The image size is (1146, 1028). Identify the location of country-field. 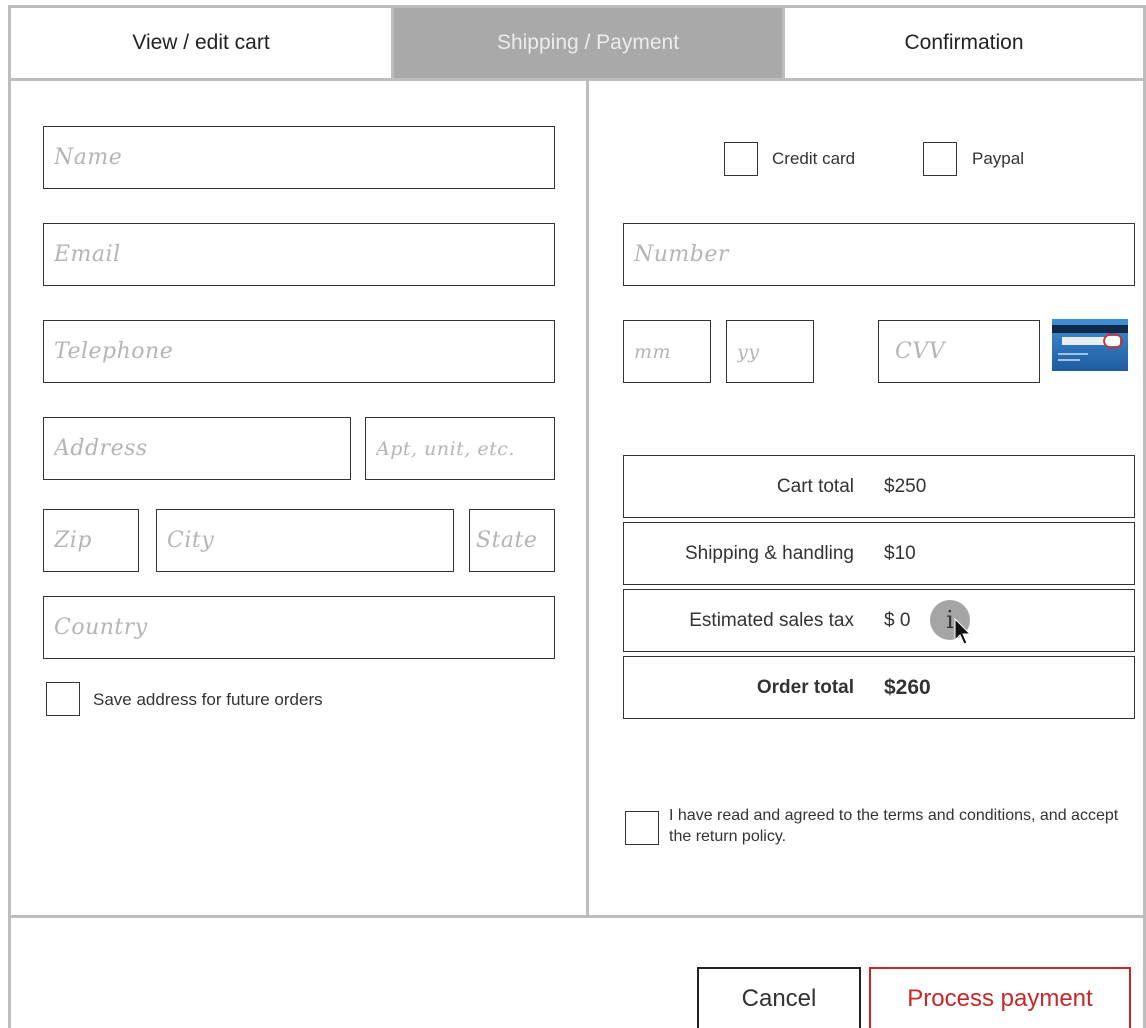
(299, 627).